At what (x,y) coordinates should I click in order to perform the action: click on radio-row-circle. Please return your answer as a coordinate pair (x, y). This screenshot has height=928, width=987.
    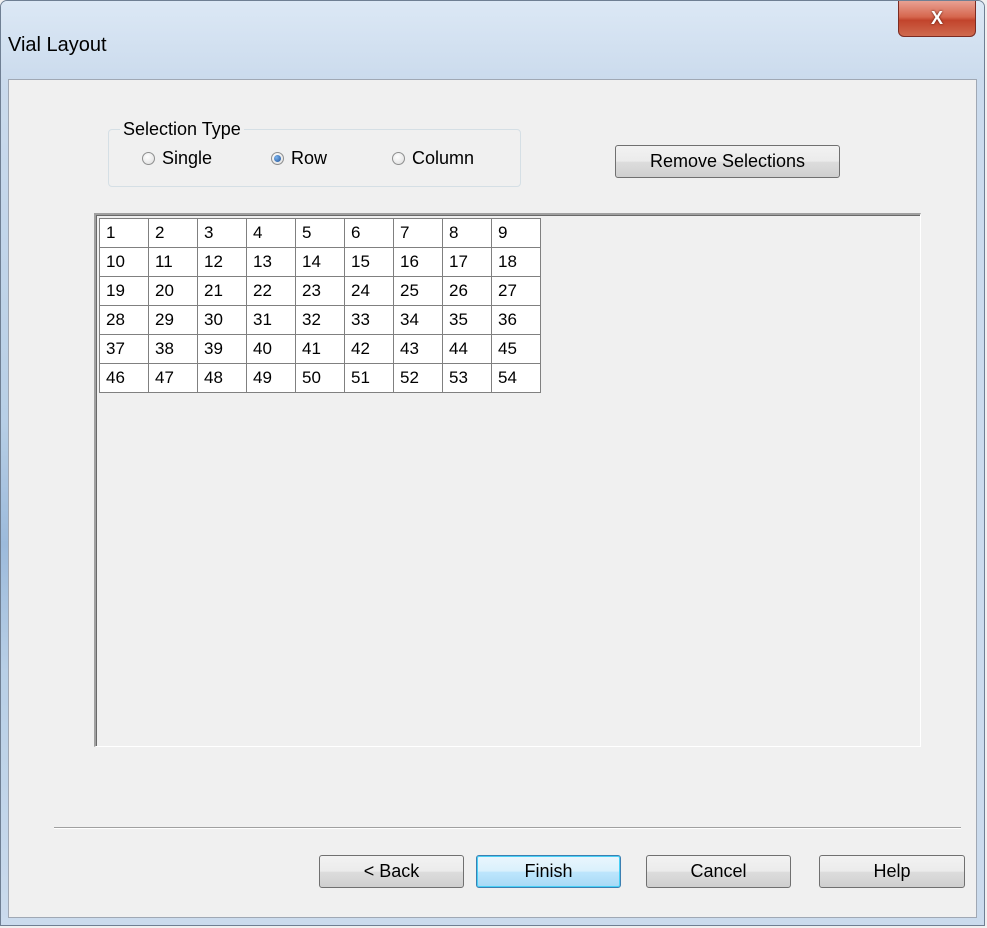
    Looking at the image, I should click on (277, 158).